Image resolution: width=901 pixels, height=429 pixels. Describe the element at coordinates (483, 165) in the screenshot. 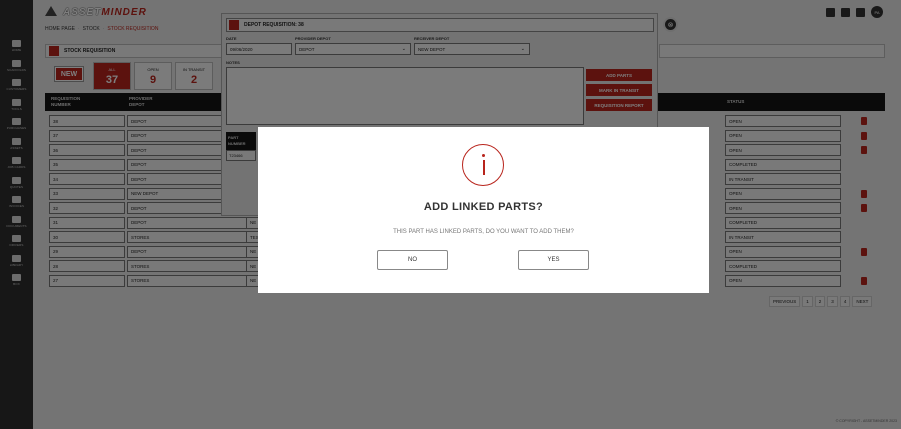

I see `info-icon` at that location.